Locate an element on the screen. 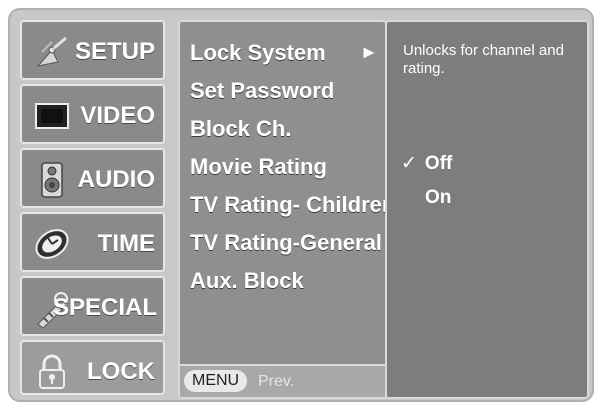  sidebar-item-lock-label: LOCK is located at coordinates (121, 371).